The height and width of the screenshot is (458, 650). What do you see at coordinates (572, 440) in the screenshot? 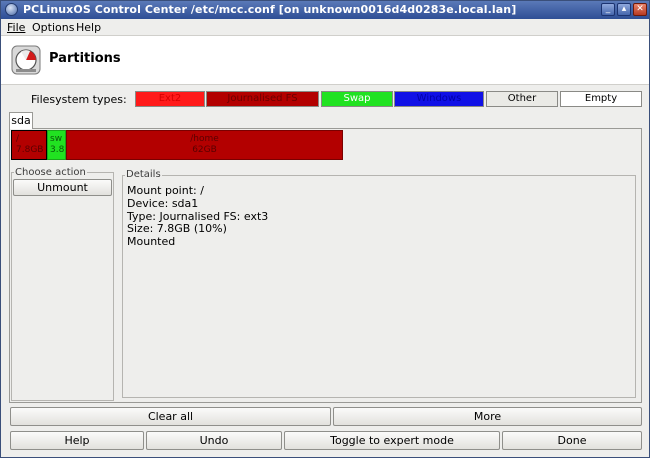
I see `done-button: Done` at bounding box center [572, 440].